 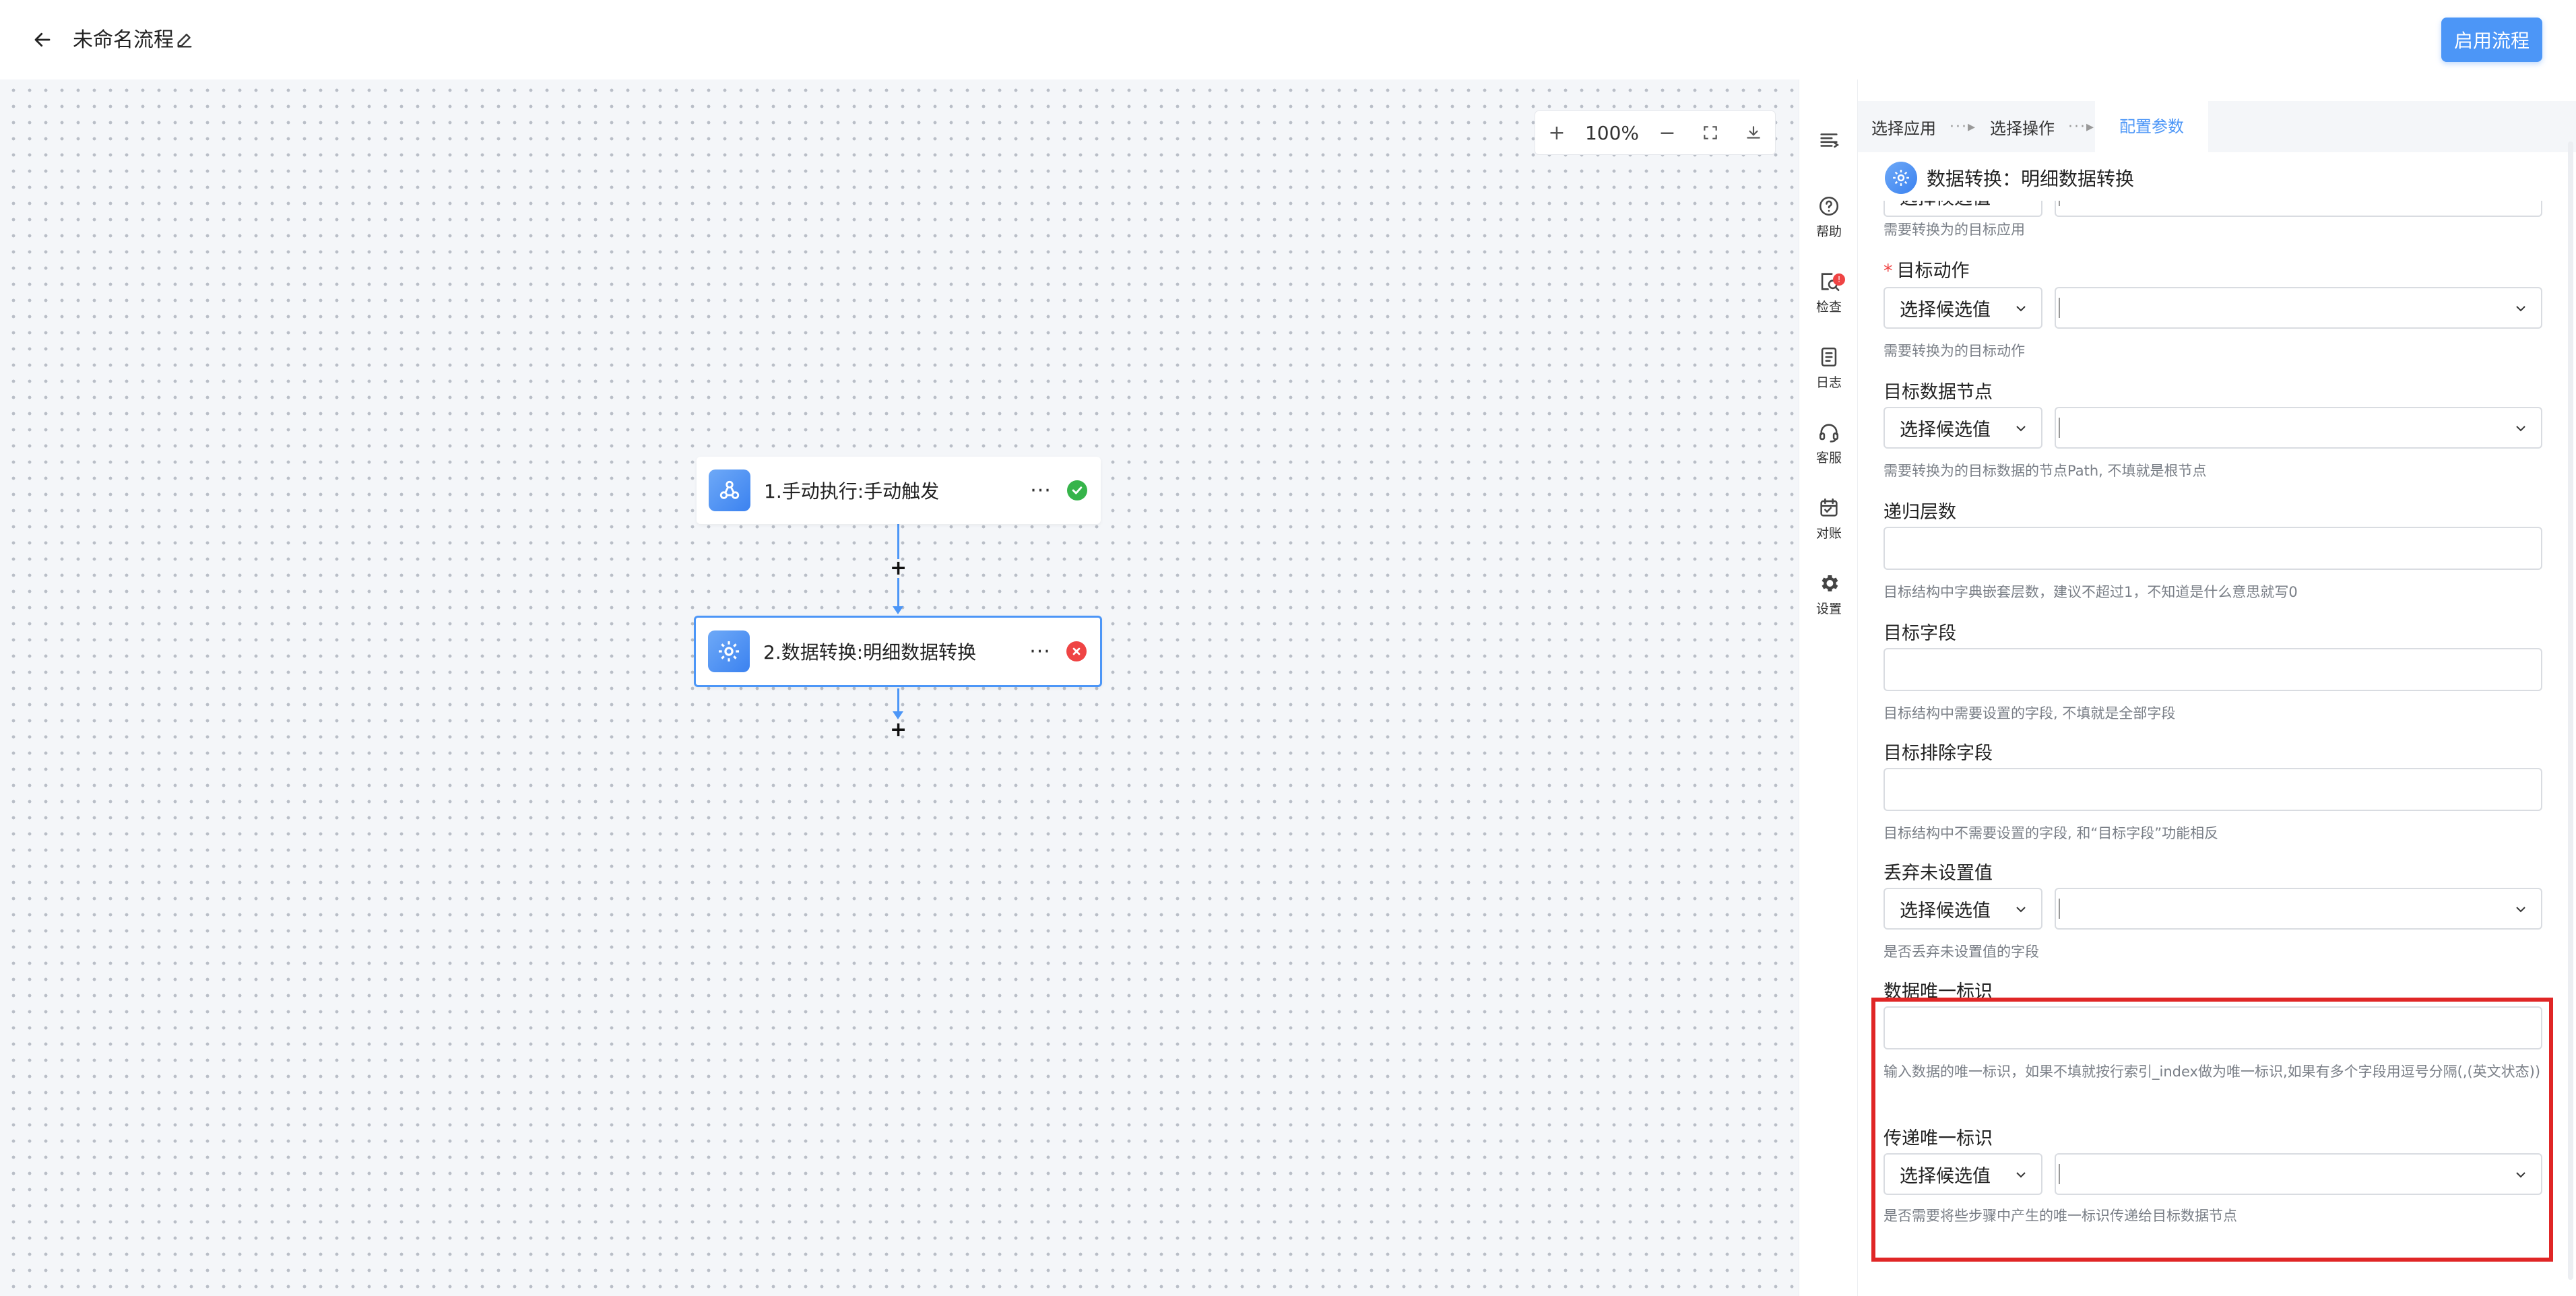 I want to click on field-label: 传递唯一标识, so click(x=1938, y=1138).